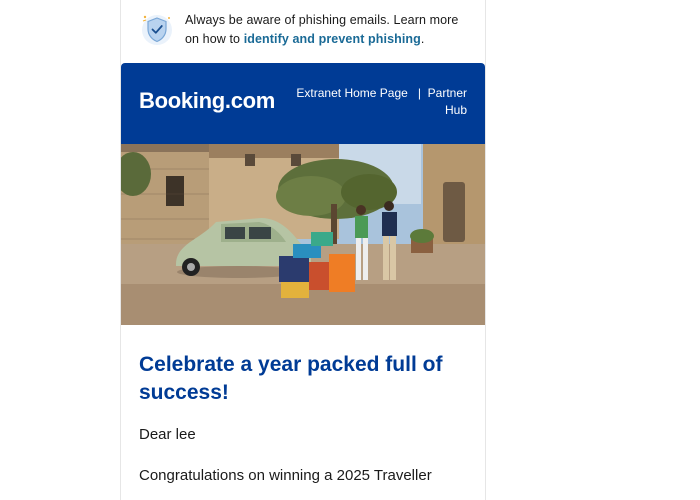 Image resolution: width=700 pixels, height=500 pixels. What do you see at coordinates (422, 39) in the screenshot?
I see `phishing-notice-end: .` at bounding box center [422, 39].